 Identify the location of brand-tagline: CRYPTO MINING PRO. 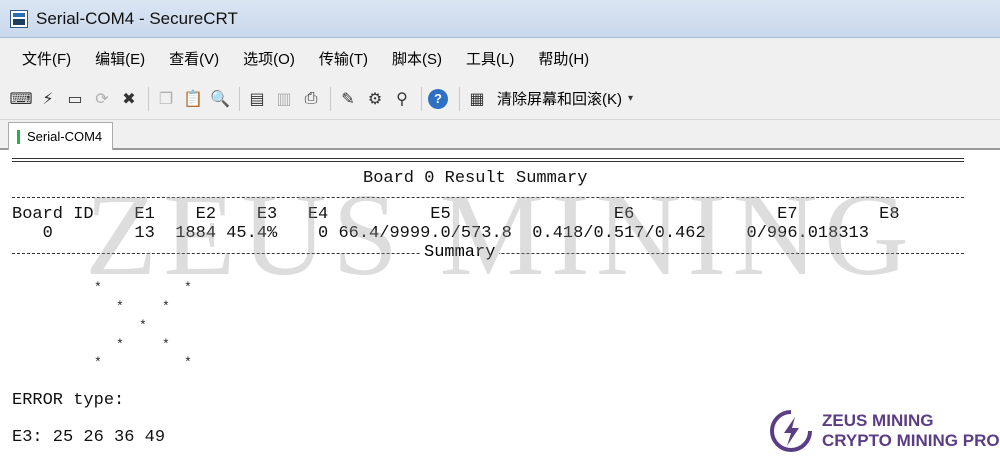
(911, 440).